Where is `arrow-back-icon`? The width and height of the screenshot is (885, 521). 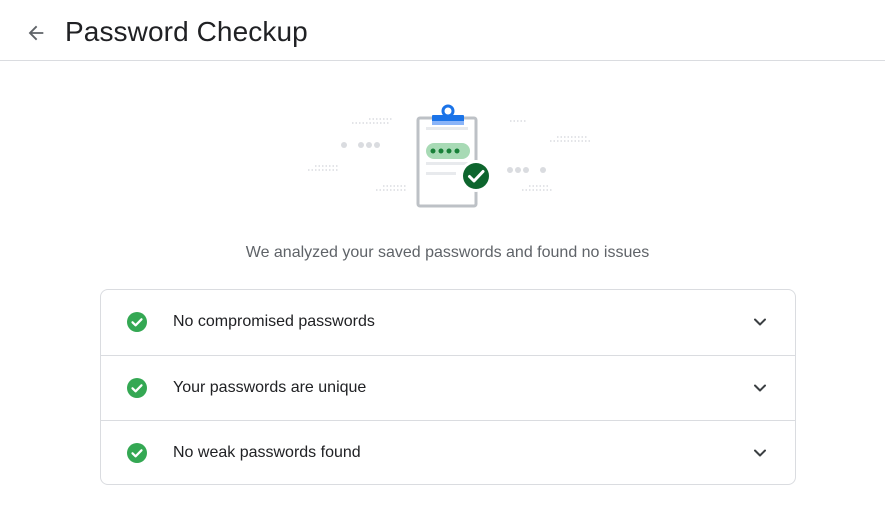
arrow-back-icon is located at coordinates (36, 33).